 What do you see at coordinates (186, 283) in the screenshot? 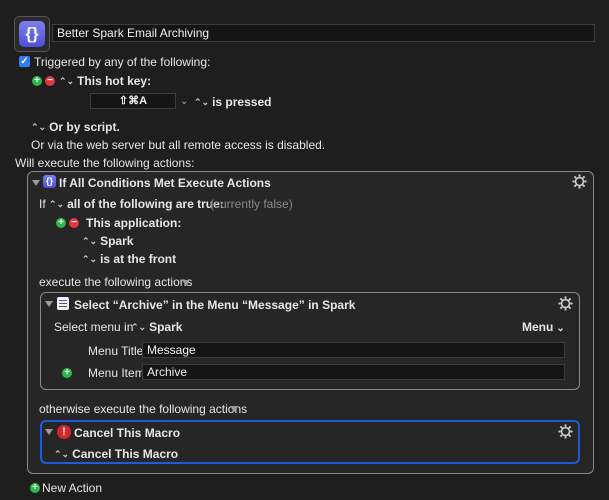
I see `execute-actions-menu-icon` at bounding box center [186, 283].